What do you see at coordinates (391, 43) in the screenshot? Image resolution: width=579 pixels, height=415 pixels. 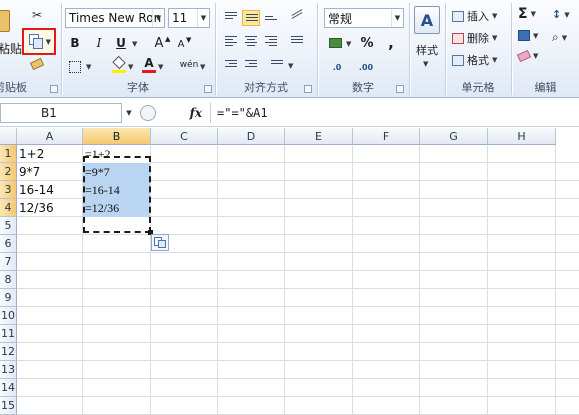 I see `comma-button: ,` at bounding box center [391, 43].